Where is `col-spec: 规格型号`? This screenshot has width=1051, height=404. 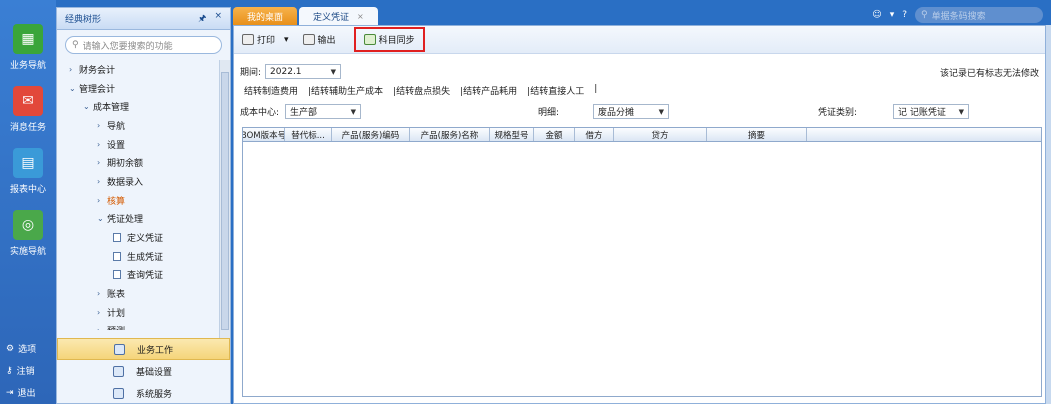
col-spec: 规格型号 is located at coordinates (512, 134).